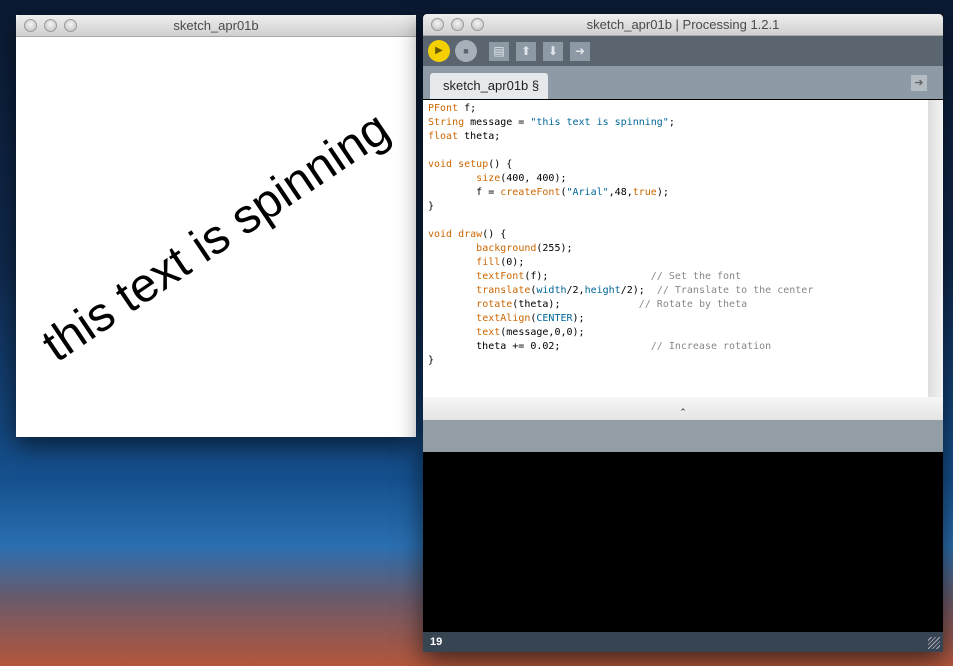 The height and width of the screenshot is (666, 953). Describe the element at coordinates (553, 51) in the screenshot. I see `save-button: ⬇` at that location.